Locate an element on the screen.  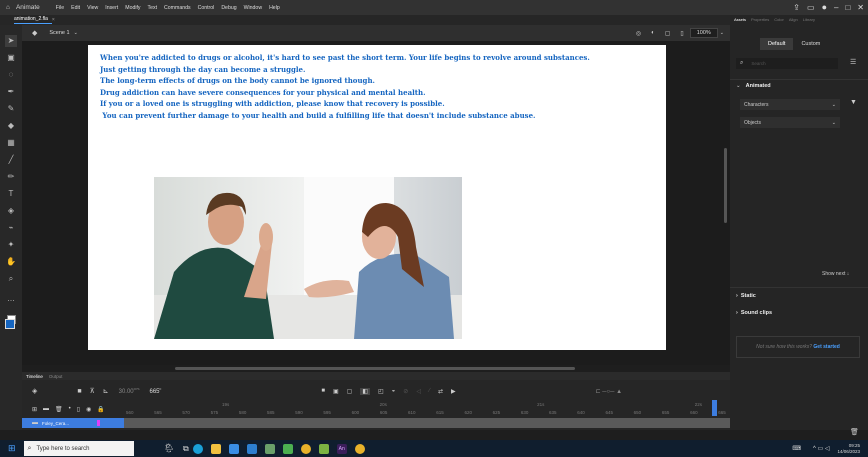
scene-dropdown-icon: ⌄ is located at coordinates (76, 33).